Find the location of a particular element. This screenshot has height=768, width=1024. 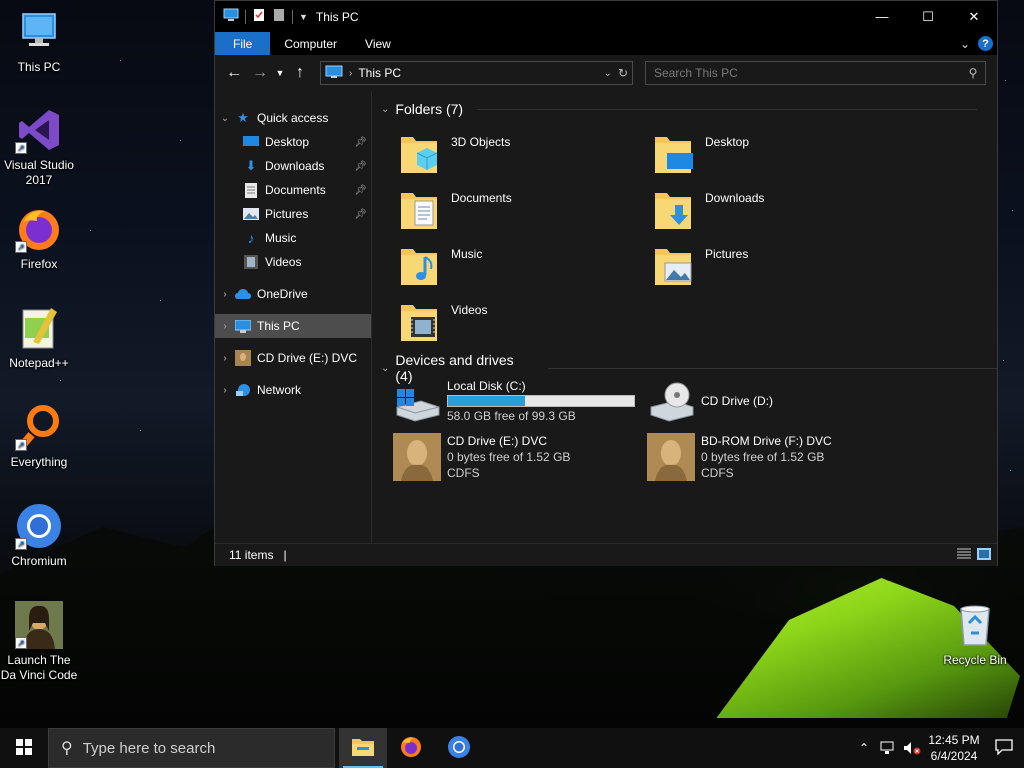

up-button: ↑ is located at coordinates (300, 73).